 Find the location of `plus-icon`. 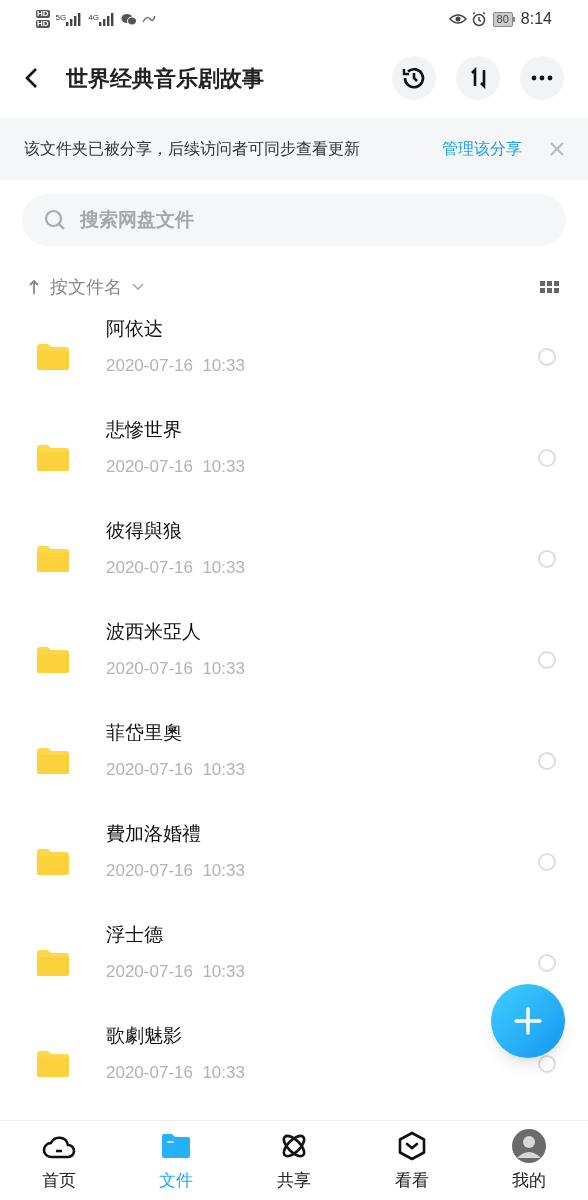

plus-icon is located at coordinates (528, 1021).